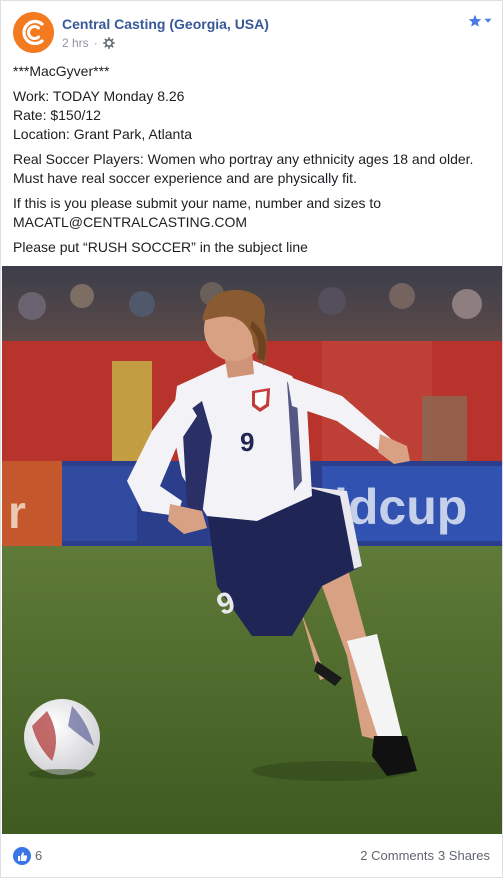 This screenshot has height=878, width=503. What do you see at coordinates (165, 24) in the screenshot?
I see `page-name-link: Central Casting (Georgia, USA)` at bounding box center [165, 24].